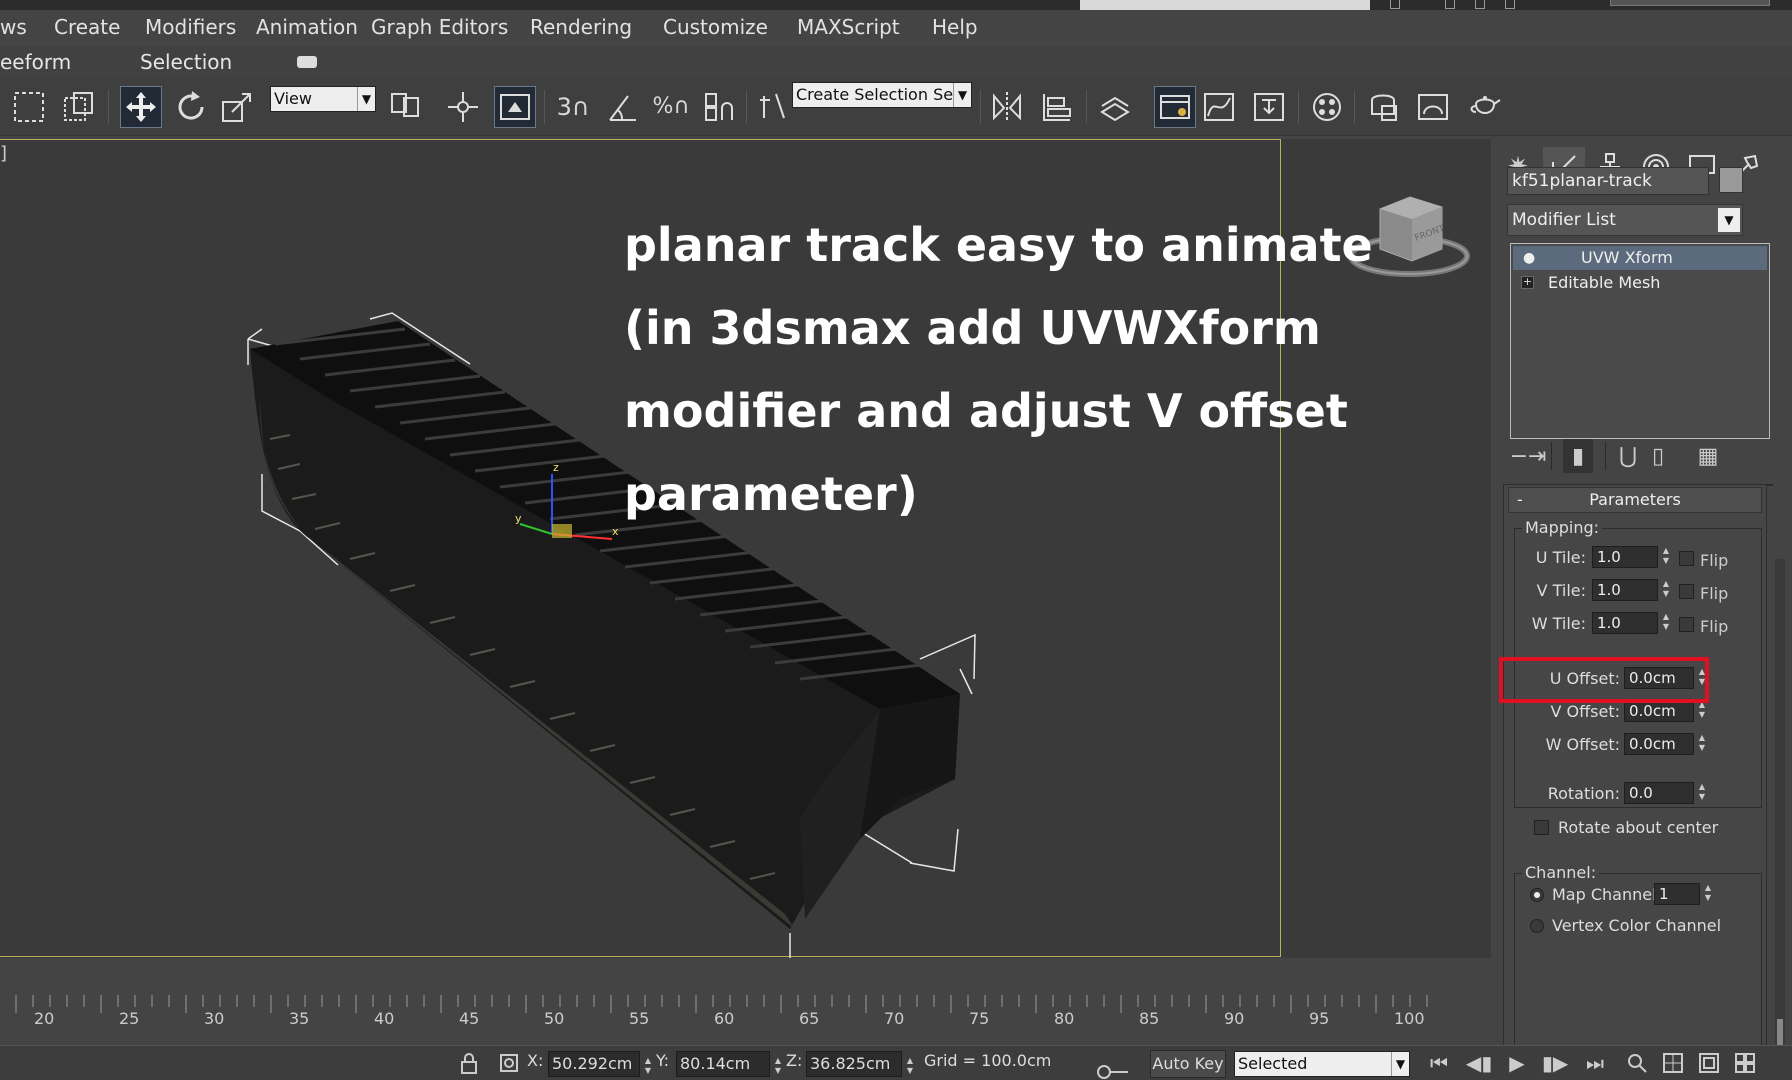 The height and width of the screenshot is (1080, 1792). What do you see at coordinates (1510, 4) in the screenshot?
I see `help-icon` at bounding box center [1510, 4].